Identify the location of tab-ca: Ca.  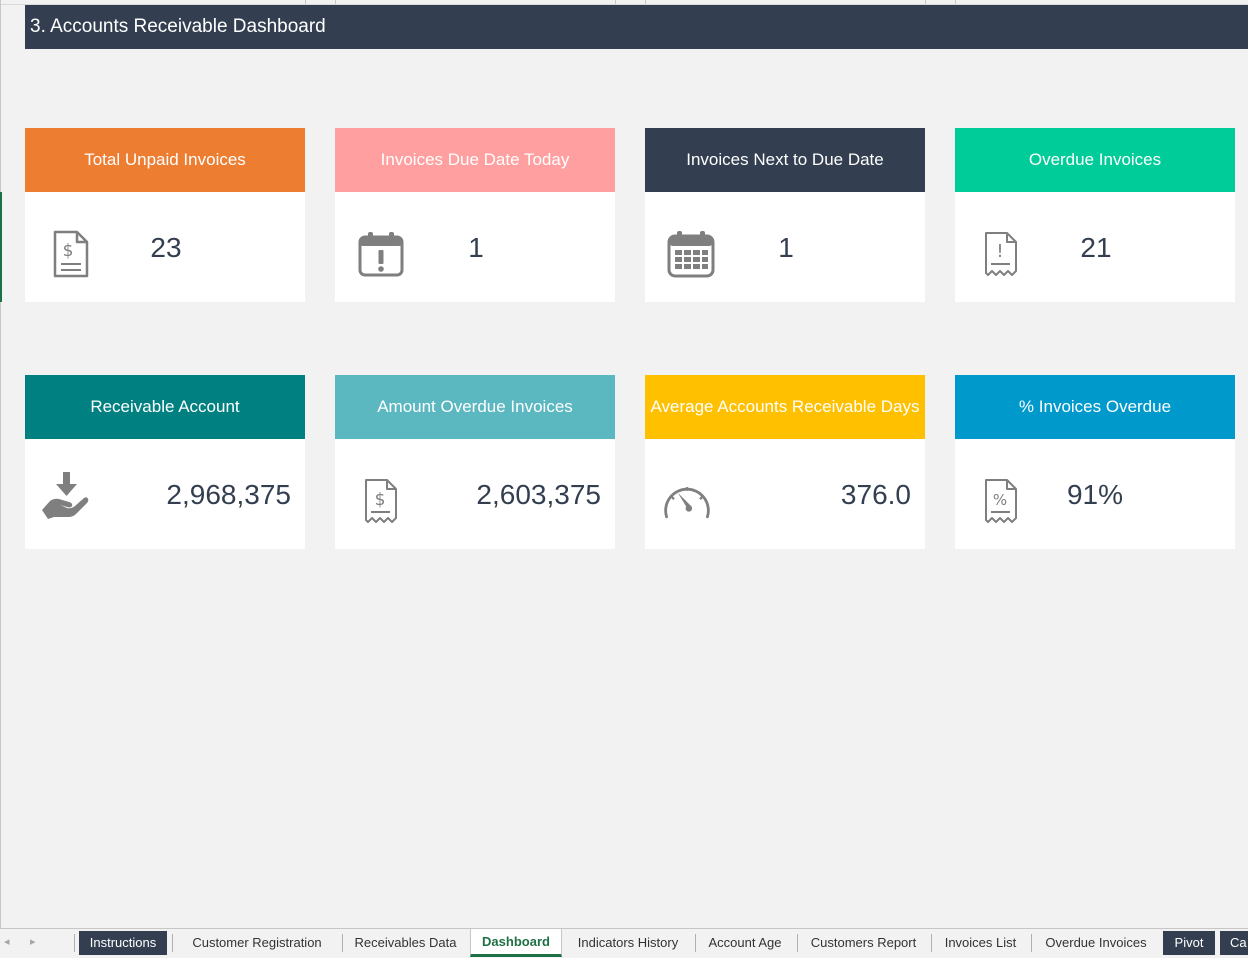
(1234, 943).